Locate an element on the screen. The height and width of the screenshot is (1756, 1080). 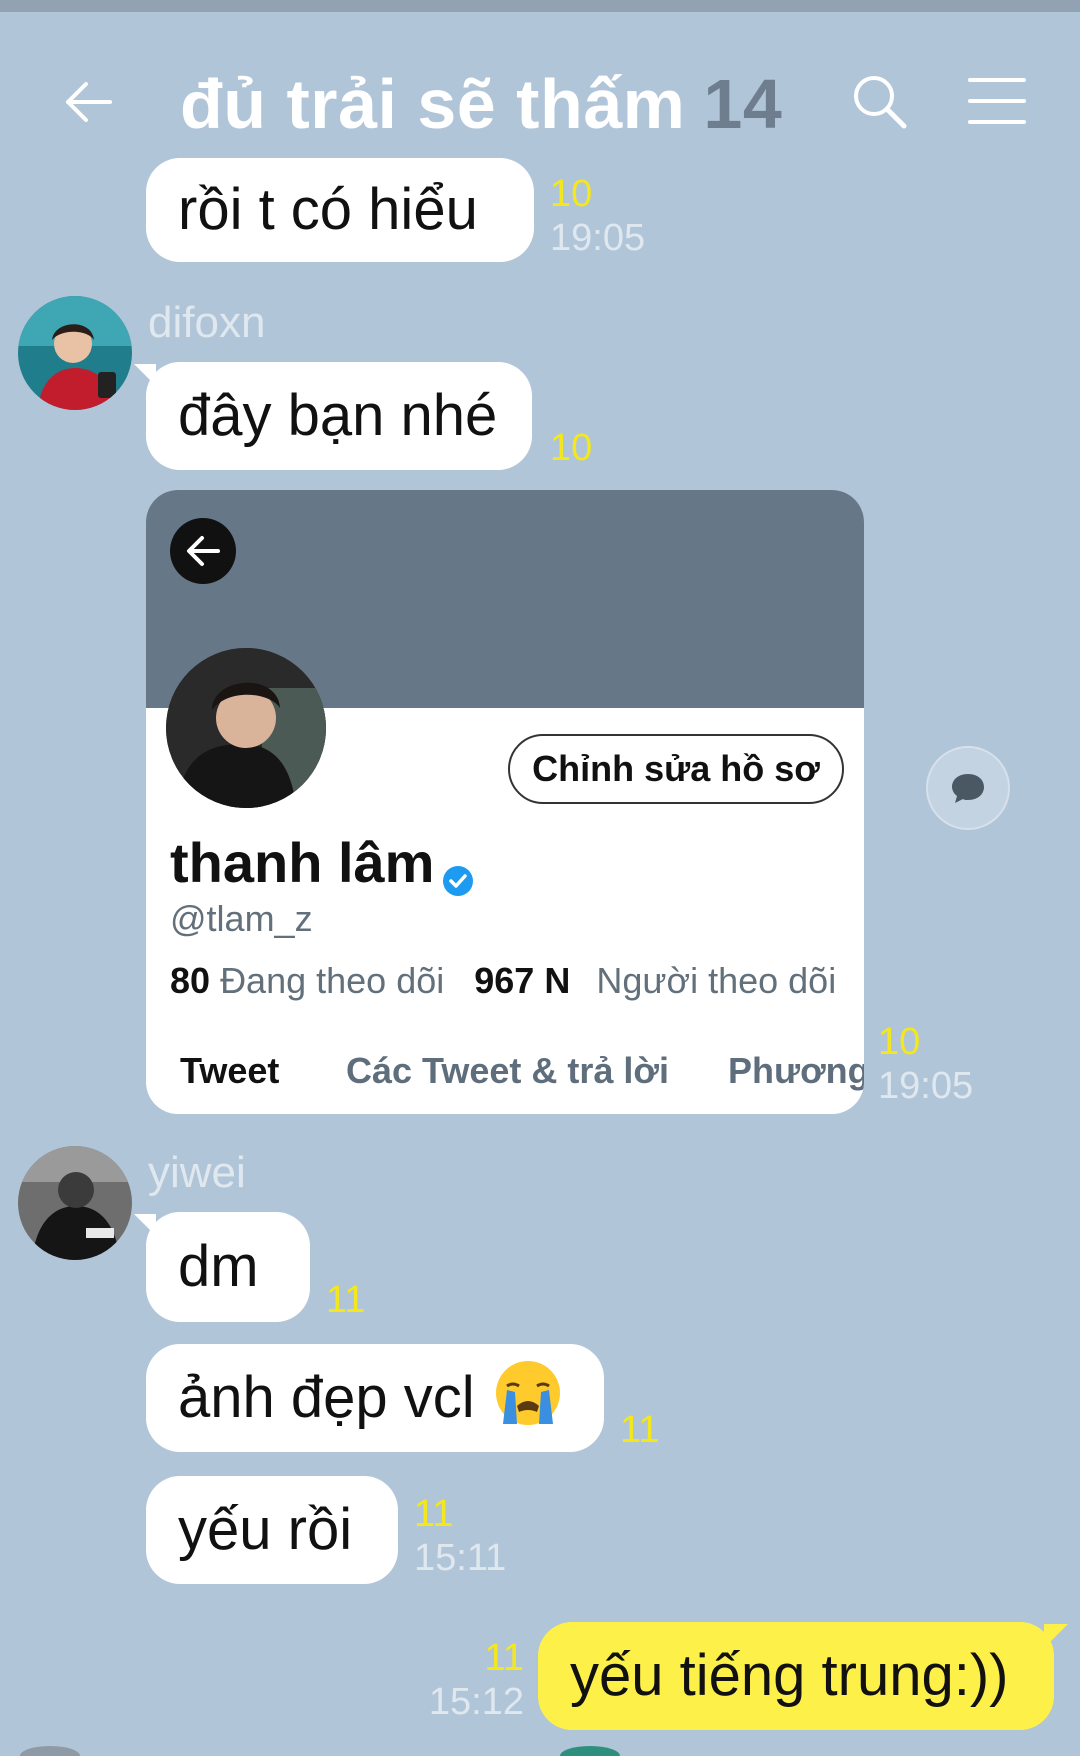
crying-emoji-icon is located at coordinates (528, 1398).